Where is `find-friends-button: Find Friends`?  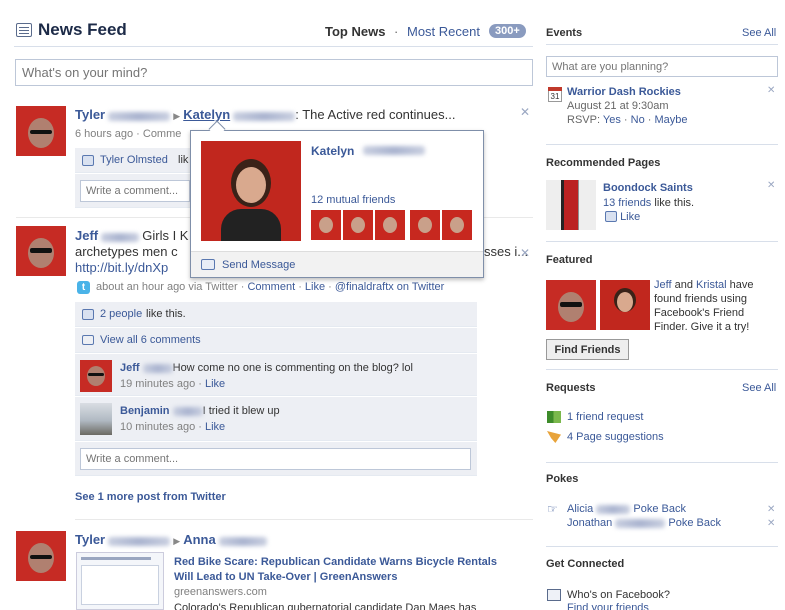 find-friends-button: Find Friends is located at coordinates (587, 349).